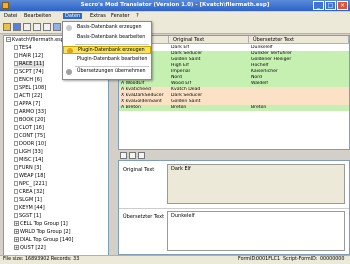 The height and width of the screenshot is (264, 350). Describe the element at coordinates (30, 184) in the screenshot. I see `tree-item: NPC_ [221]` at that location.